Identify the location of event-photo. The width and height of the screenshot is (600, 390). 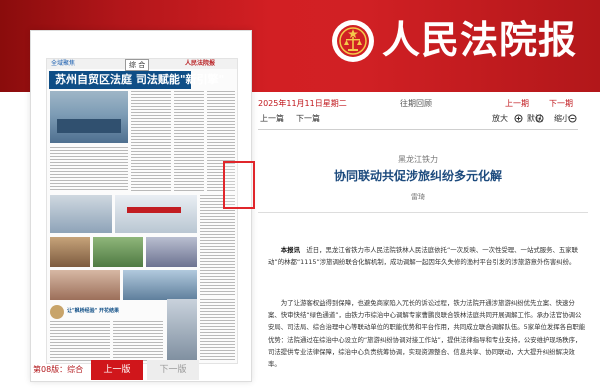
(81, 214).